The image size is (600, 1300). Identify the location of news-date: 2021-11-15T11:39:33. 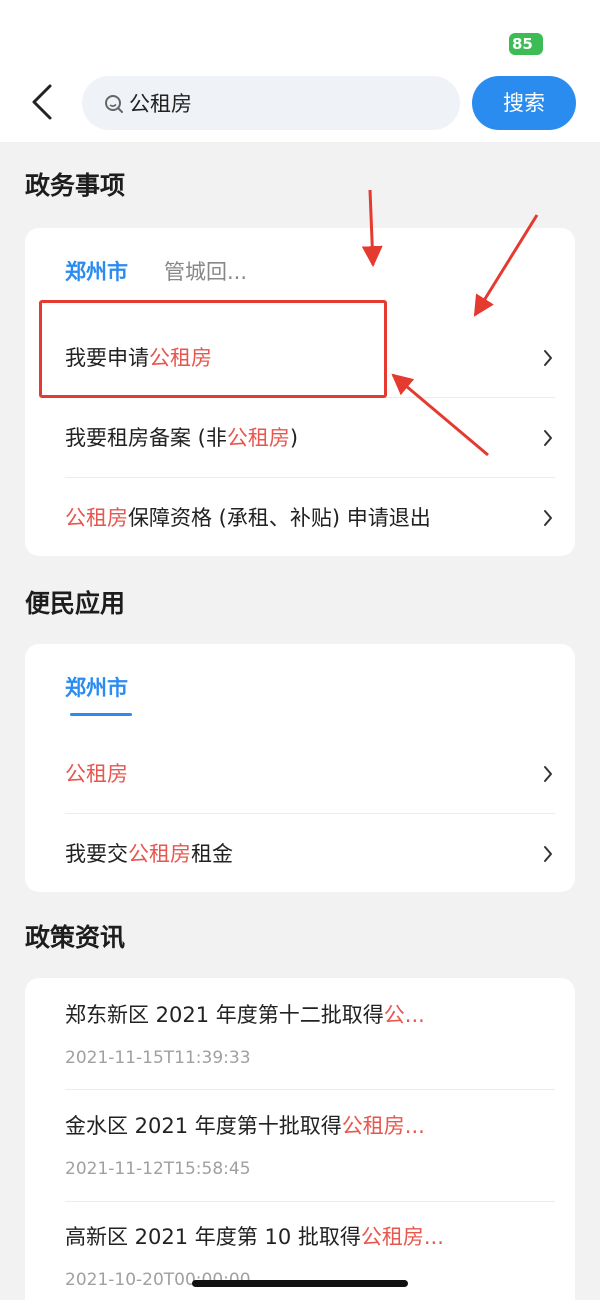
(158, 1058).